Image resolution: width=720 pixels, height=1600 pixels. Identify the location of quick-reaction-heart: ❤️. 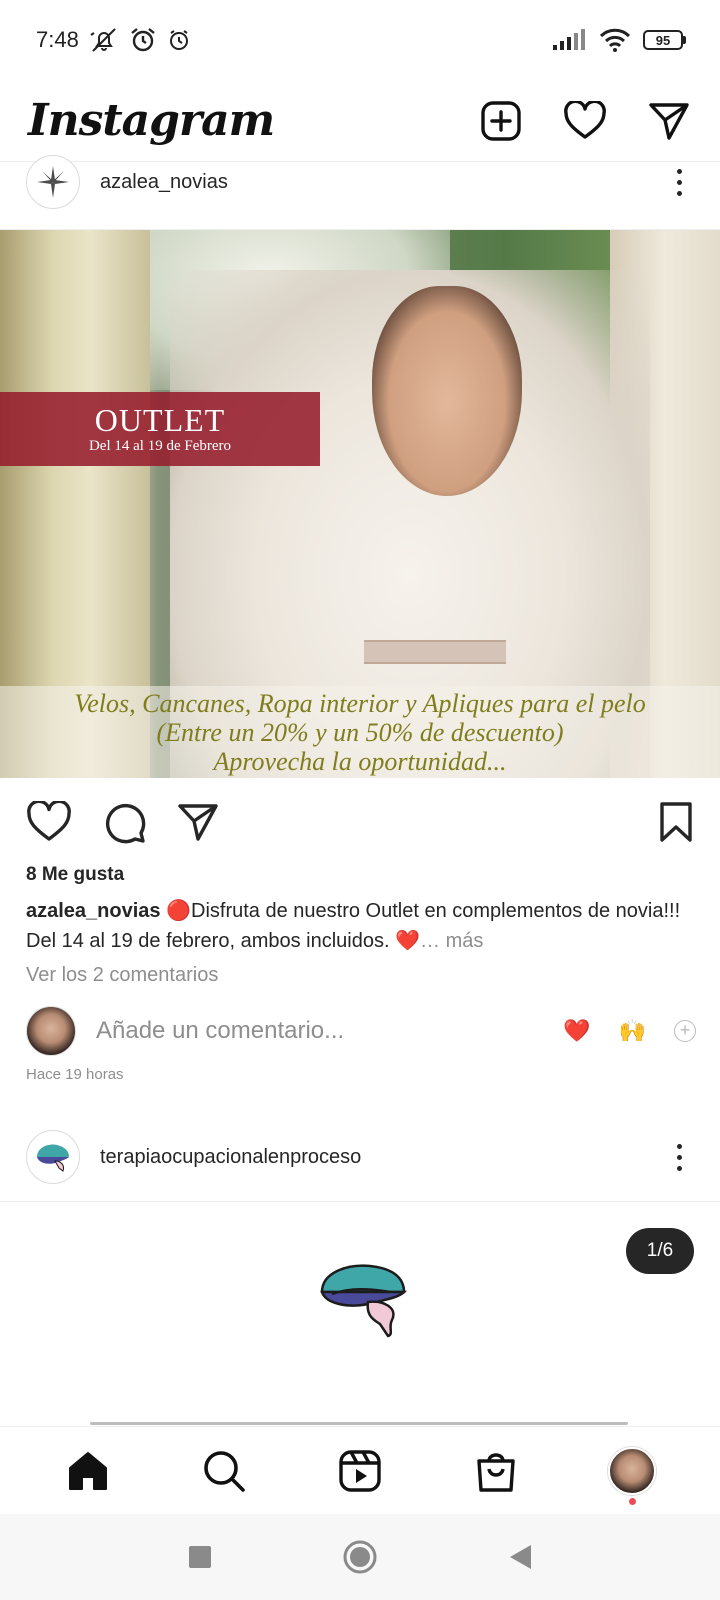
(576, 1031).